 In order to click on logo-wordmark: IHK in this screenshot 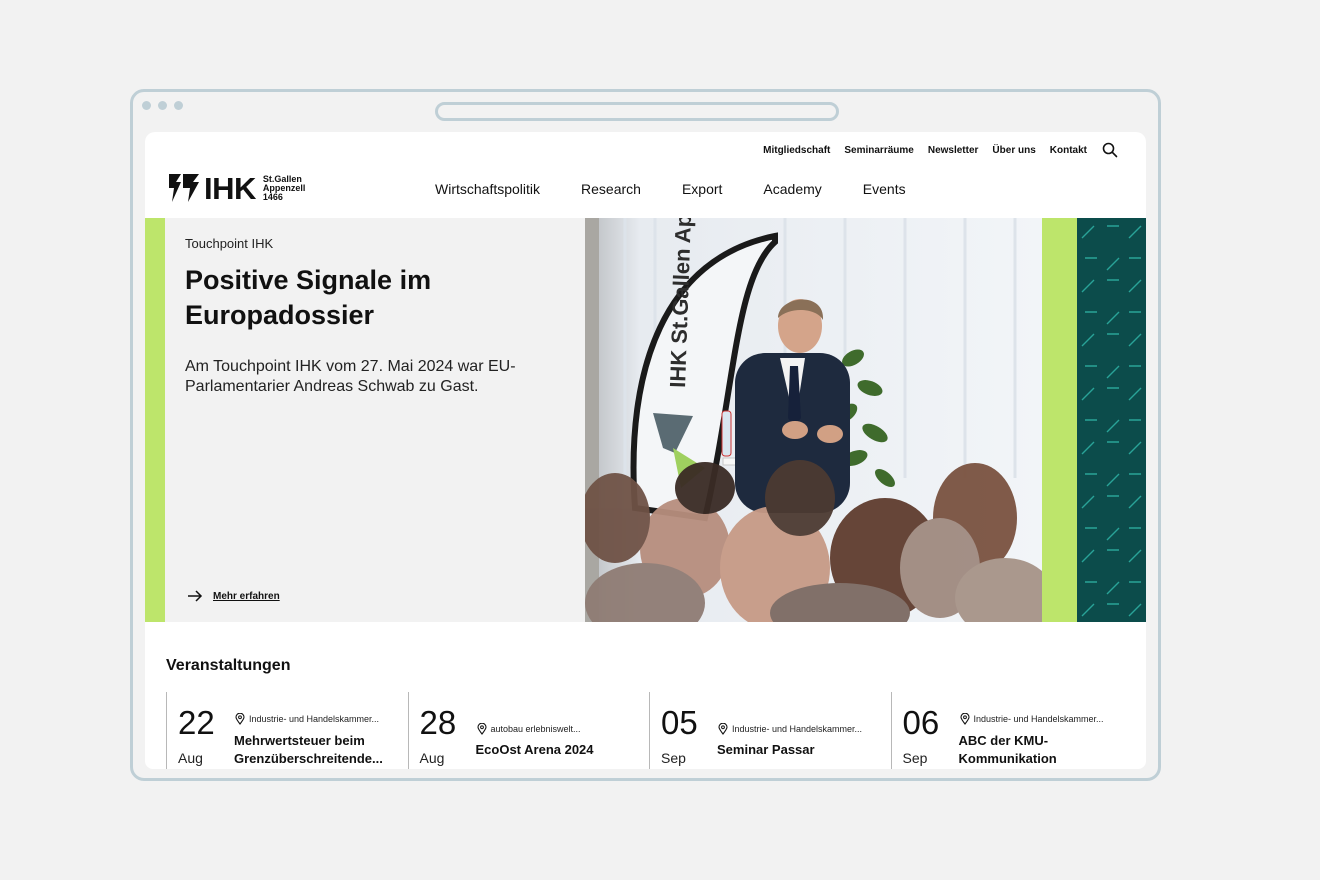, I will do `click(230, 188)`.